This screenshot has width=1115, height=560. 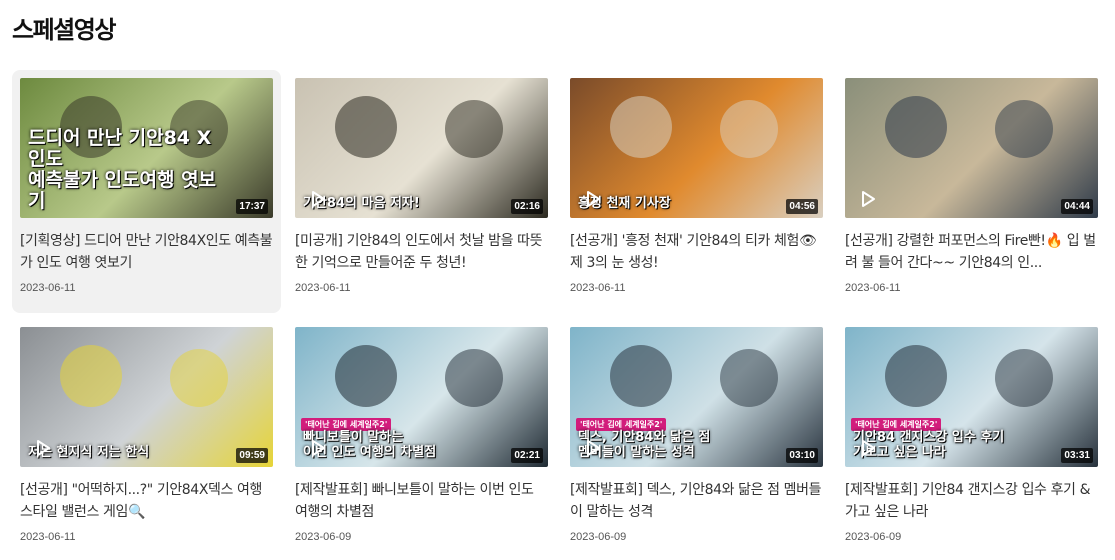 What do you see at coordinates (1077, 455) in the screenshot?
I see `duration-badge: 03:31` at bounding box center [1077, 455].